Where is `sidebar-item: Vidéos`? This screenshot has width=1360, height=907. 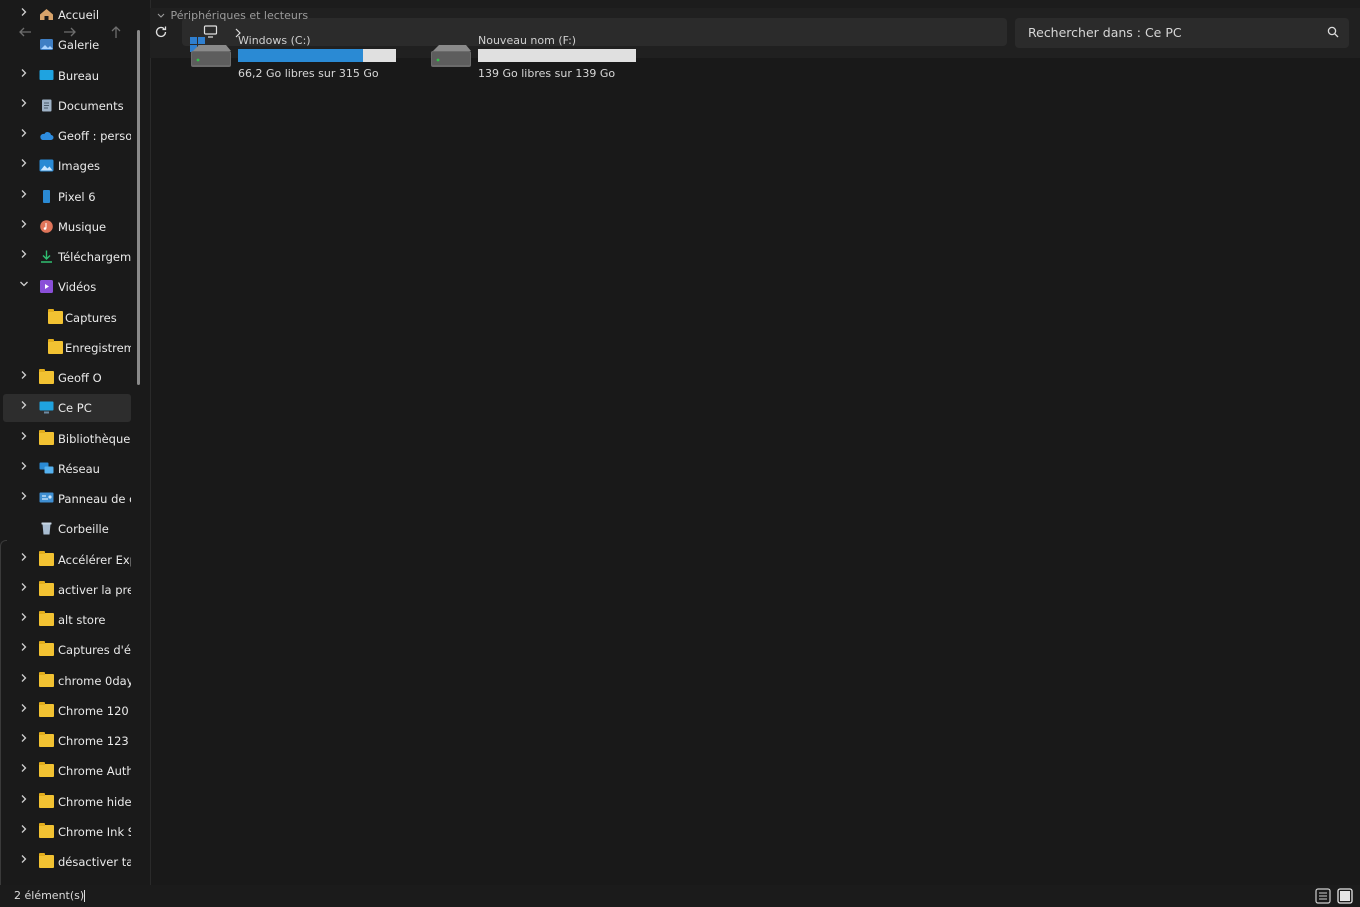
sidebar-item: Vidéos is located at coordinates (67, 287).